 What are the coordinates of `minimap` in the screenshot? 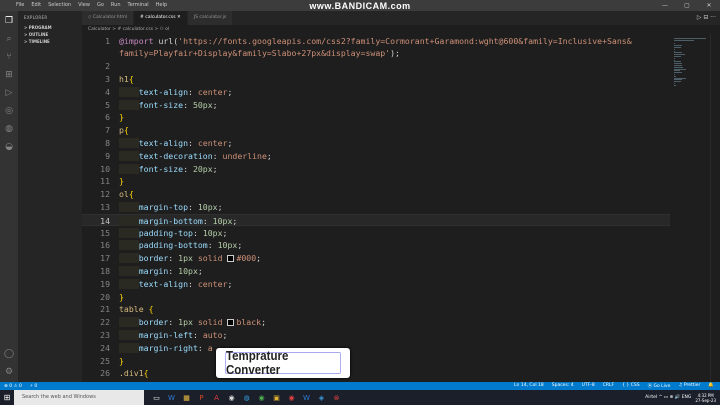 It's located at (690, 208).